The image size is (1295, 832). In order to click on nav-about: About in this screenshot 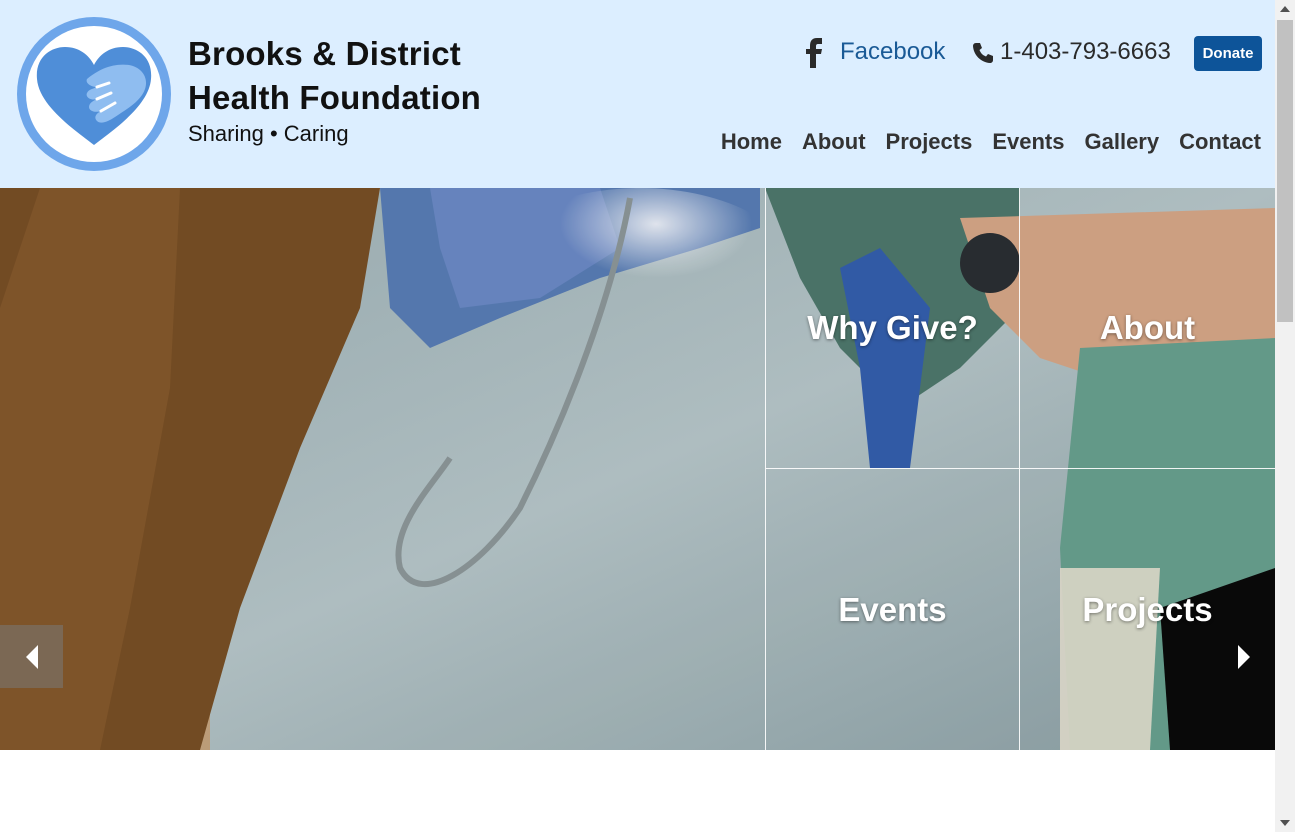, I will do `click(834, 142)`.